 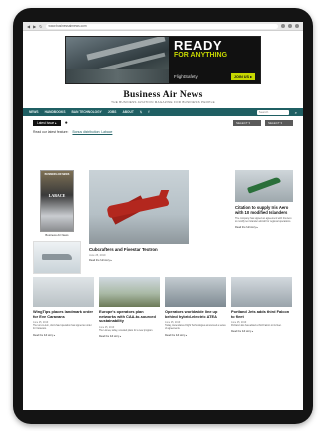 What do you see at coordinates (57, 195) in the screenshot?
I see `cover-headline: LABACE` at bounding box center [57, 195].